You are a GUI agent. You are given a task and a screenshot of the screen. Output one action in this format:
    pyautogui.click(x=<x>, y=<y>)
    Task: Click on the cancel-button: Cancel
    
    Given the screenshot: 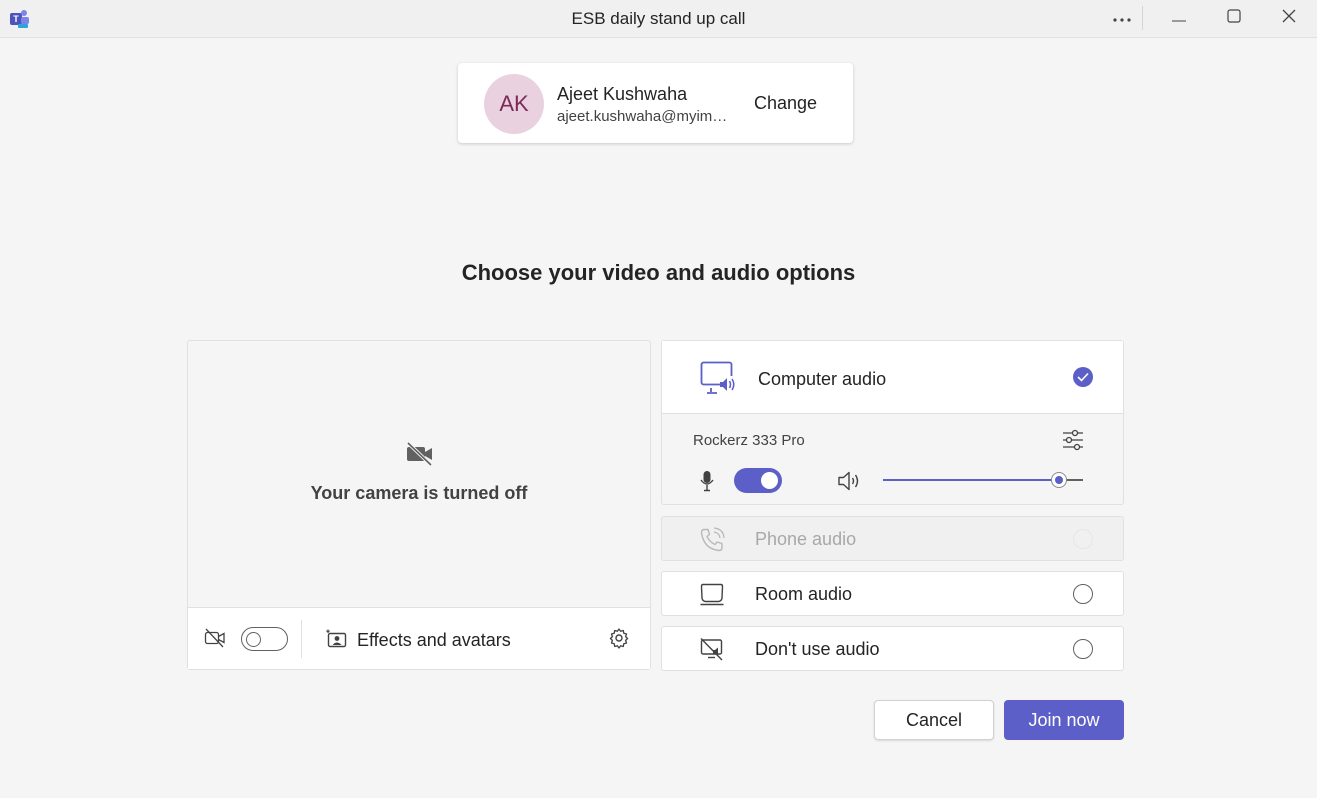 What is the action you would take?
    pyautogui.click(x=934, y=720)
    